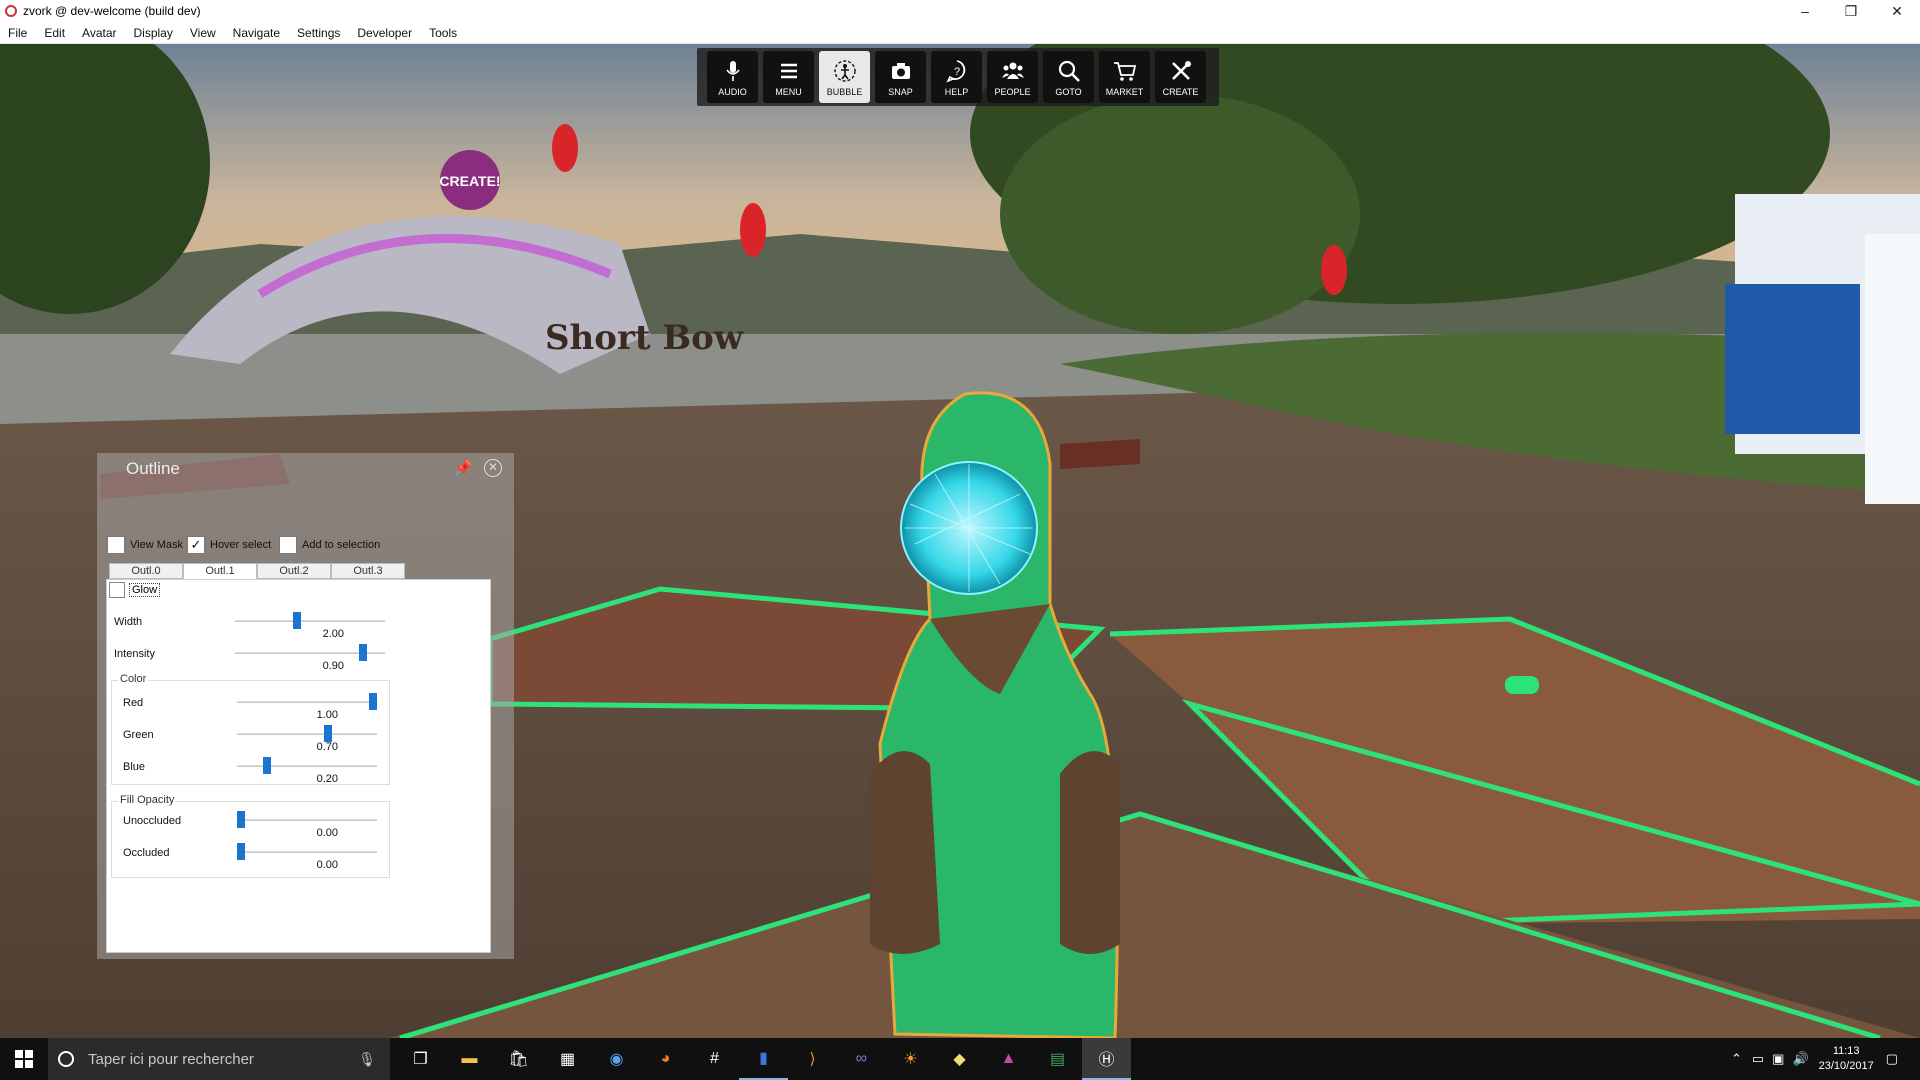 Image resolution: width=1920 pixels, height=1080 pixels. Describe the element at coordinates (463, 468) in the screenshot. I see `pin-icon: 📌` at that location.